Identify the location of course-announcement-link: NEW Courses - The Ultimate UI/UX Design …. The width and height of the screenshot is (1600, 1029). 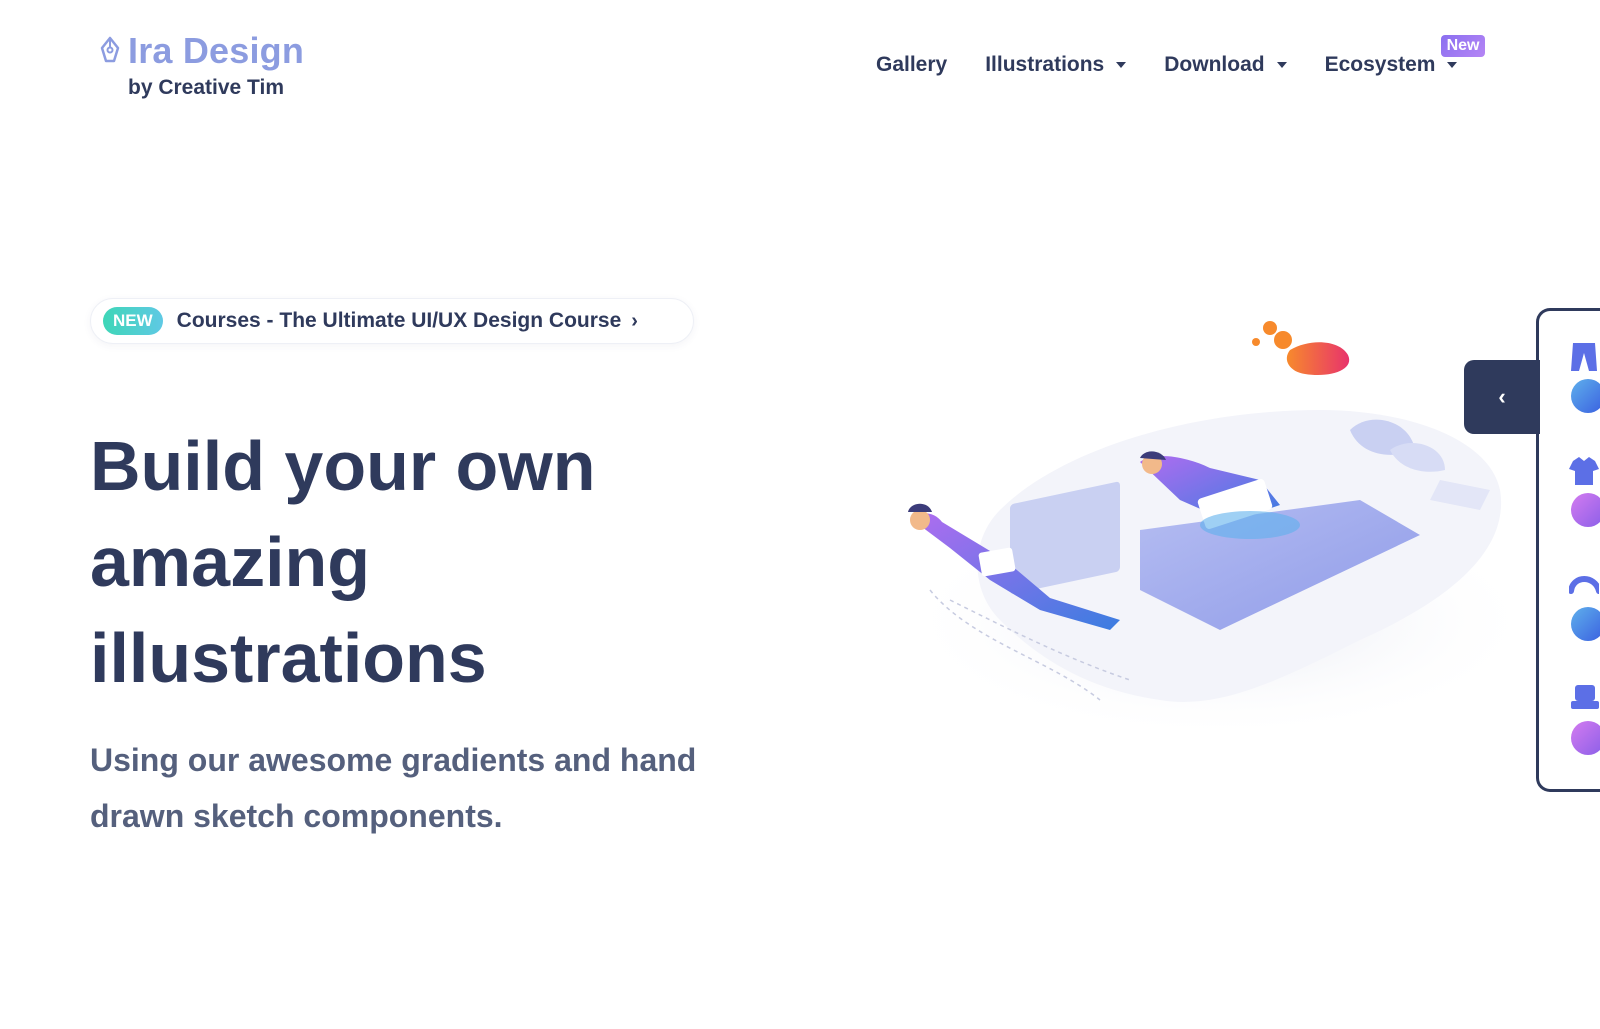
(392, 321).